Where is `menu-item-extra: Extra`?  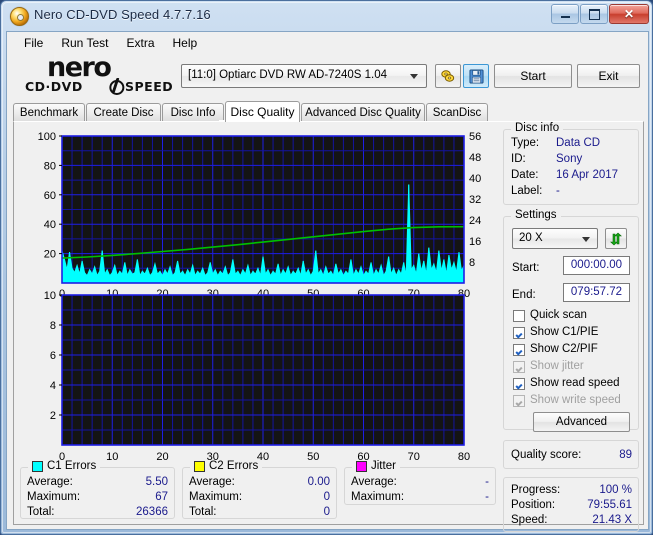
menu-item-extra: Extra is located at coordinates (140, 43).